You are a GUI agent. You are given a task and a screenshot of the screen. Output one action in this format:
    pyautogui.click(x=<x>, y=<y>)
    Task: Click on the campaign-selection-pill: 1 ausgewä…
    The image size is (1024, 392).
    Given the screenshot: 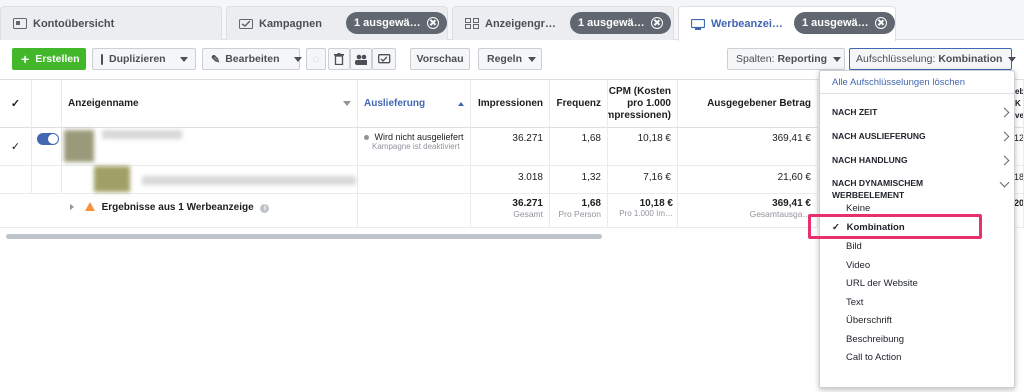 What is the action you would take?
    pyautogui.click(x=396, y=23)
    